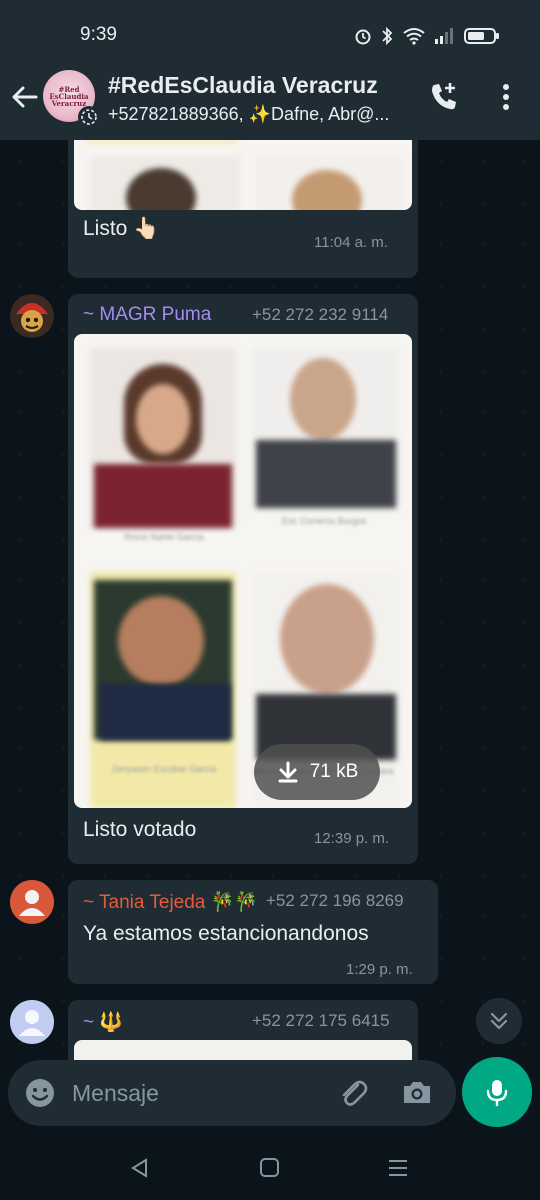  I want to click on status-icons, so click(427, 36).